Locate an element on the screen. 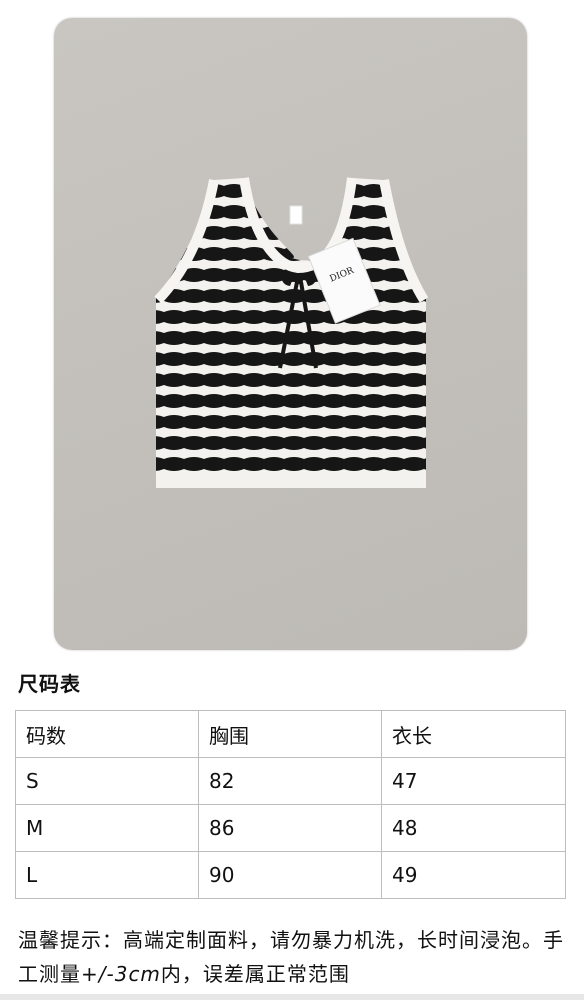 This screenshot has width=584, height=1000. table-row: L 90 49 is located at coordinates (290, 875).